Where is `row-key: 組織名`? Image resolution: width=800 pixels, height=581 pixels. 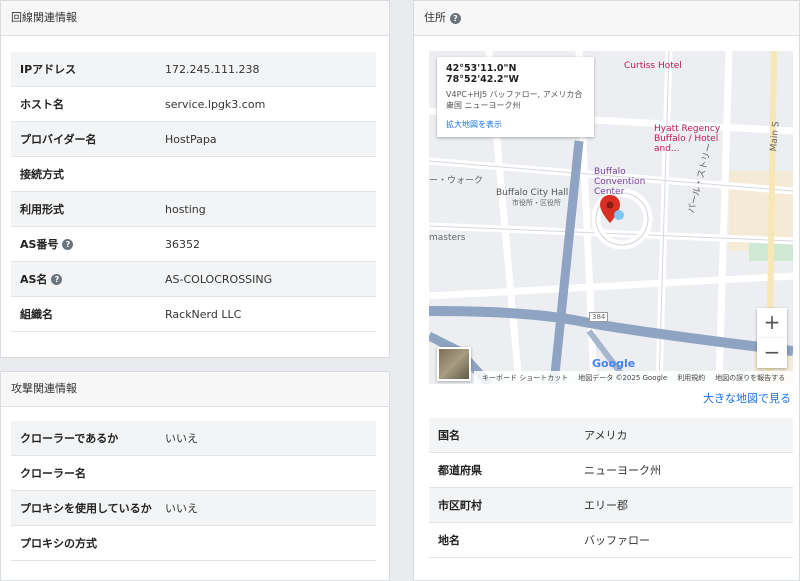 row-key: 組織名 is located at coordinates (36, 314).